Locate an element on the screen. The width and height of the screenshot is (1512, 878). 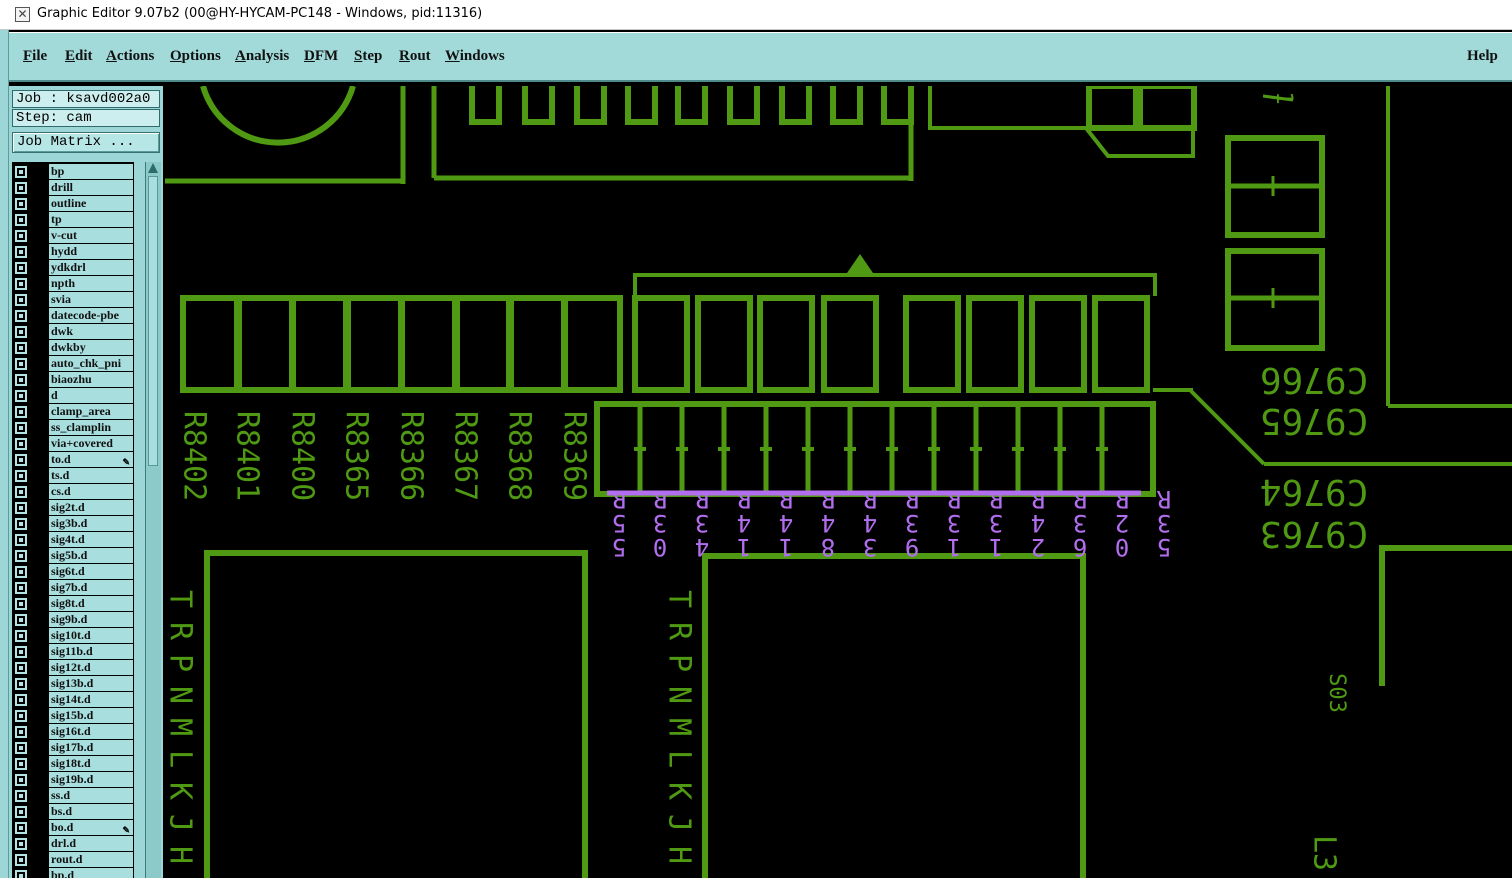
layer-row: sig16t.d is located at coordinates (73, 732).